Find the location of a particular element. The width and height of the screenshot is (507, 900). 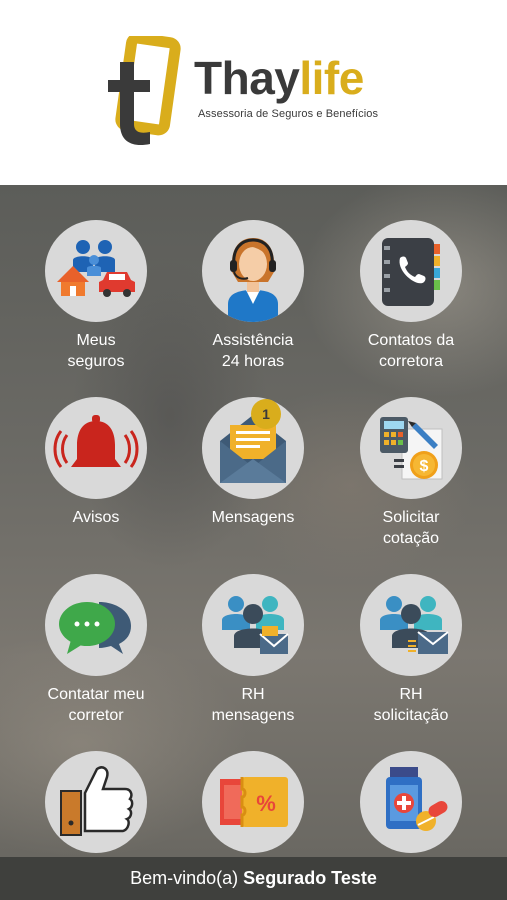

chat-bubbles-icon is located at coordinates (96, 625).